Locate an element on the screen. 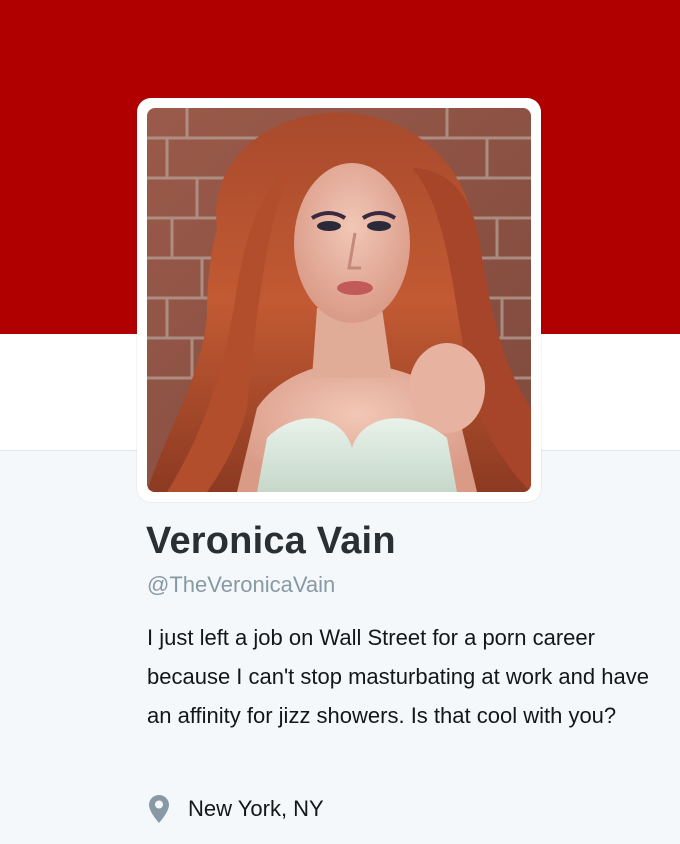 Image resolution: width=680 pixels, height=844 pixels. profile-location: New York, NY is located at coordinates (236, 809).